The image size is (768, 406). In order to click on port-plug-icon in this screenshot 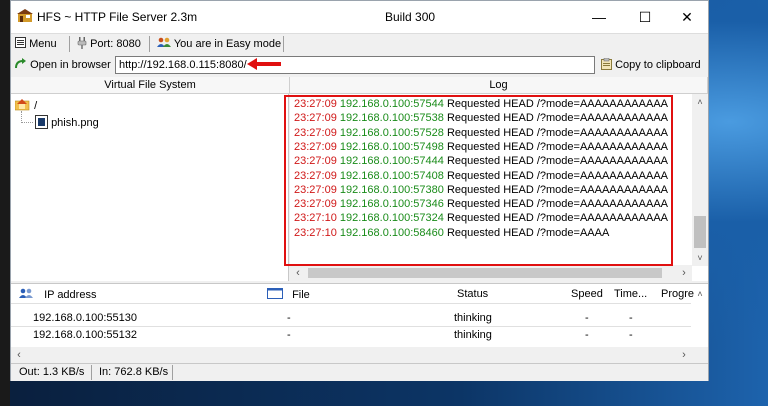, I will do `click(82, 43)`.